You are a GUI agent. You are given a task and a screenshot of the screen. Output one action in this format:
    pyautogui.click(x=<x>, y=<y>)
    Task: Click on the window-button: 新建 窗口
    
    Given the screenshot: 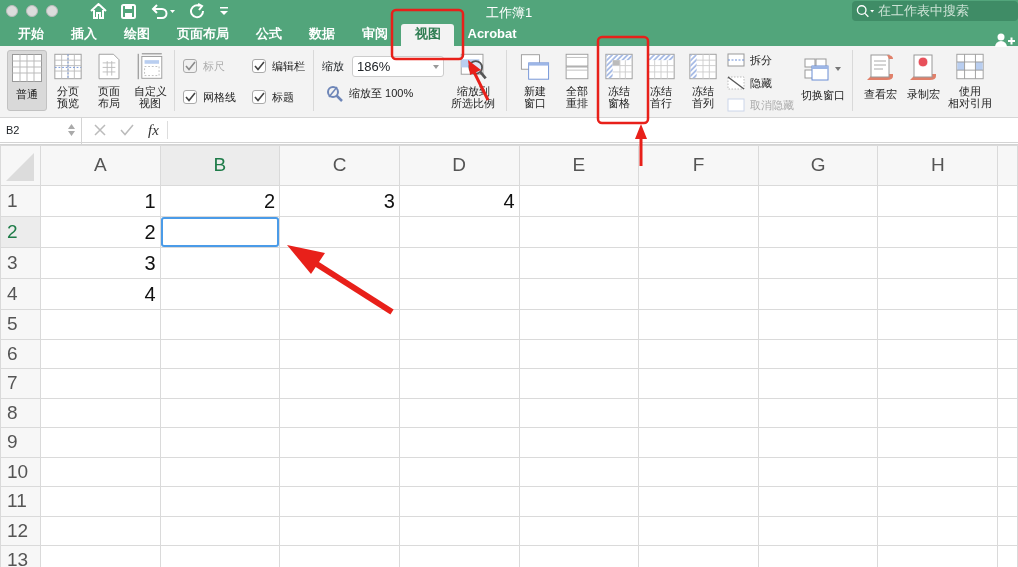 What is the action you would take?
    pyautogui.click(x=535, y=80)
    